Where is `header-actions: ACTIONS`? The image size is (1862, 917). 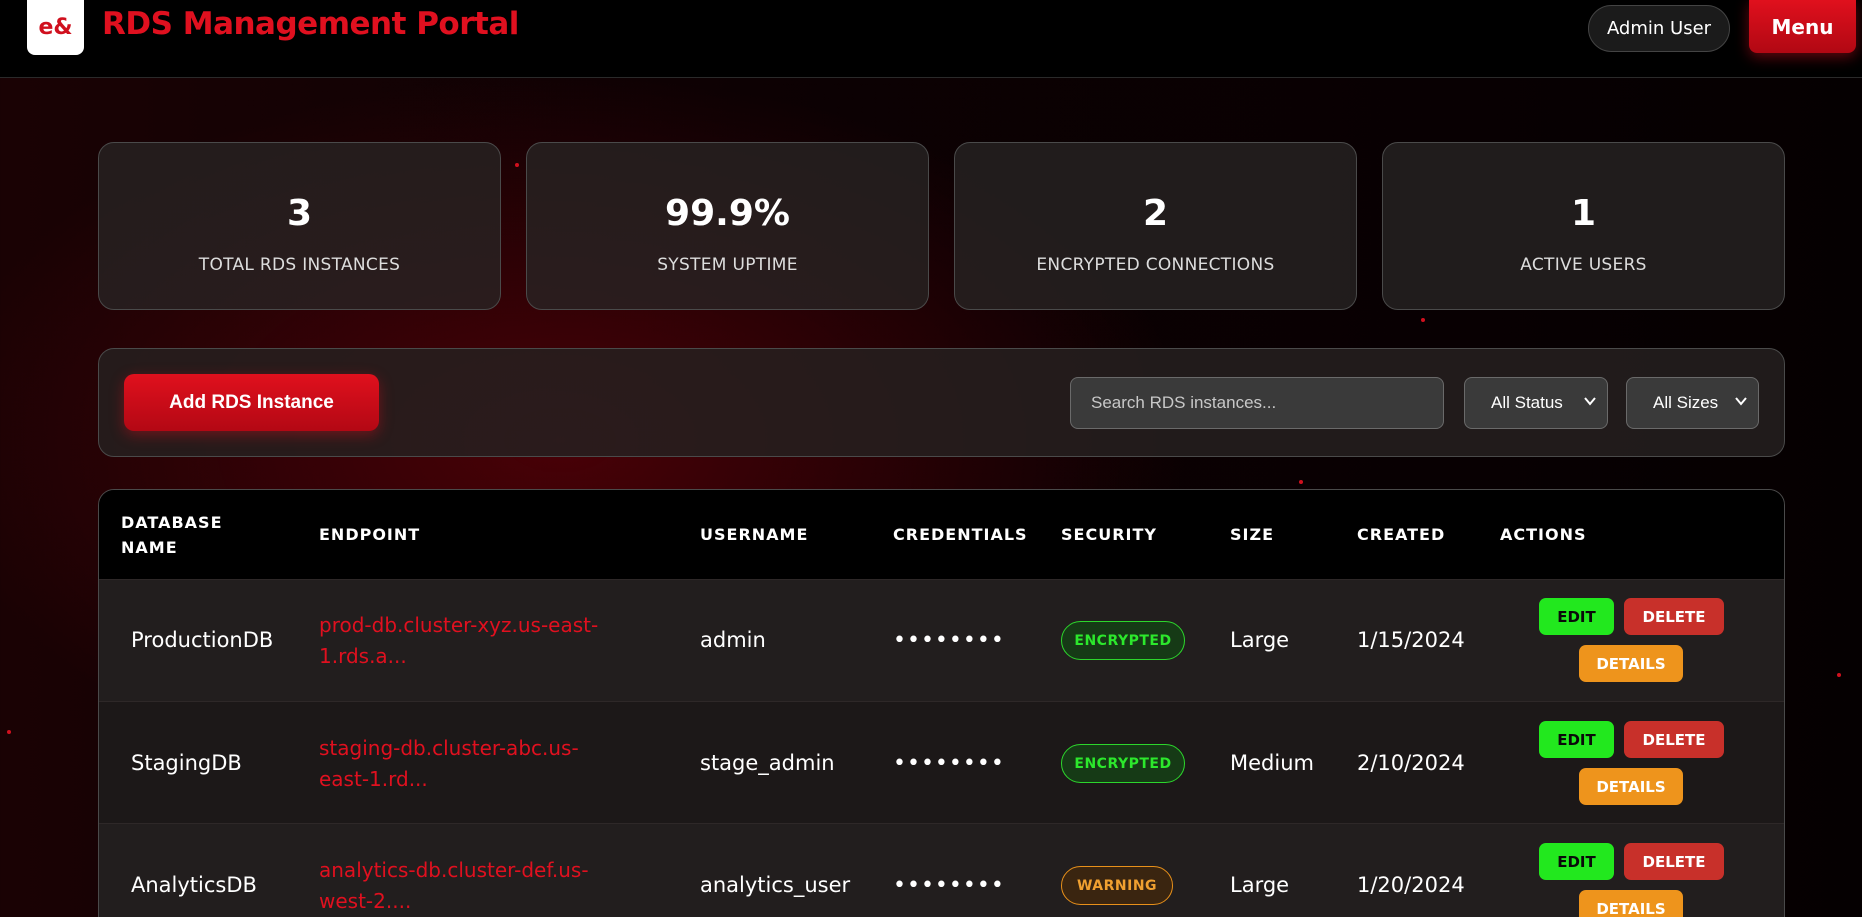
header-actions: ACTIONS is located at coordinates (1543, 534).